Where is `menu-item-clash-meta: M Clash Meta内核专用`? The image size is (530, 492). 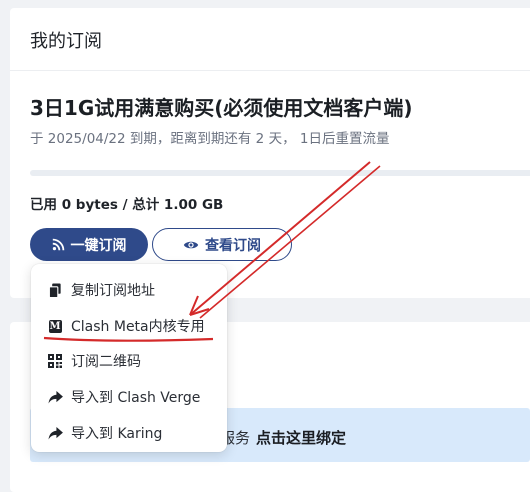 menu-item-clash-meta: M Clash Meta内核专用 is located at coordinates (126, 326).